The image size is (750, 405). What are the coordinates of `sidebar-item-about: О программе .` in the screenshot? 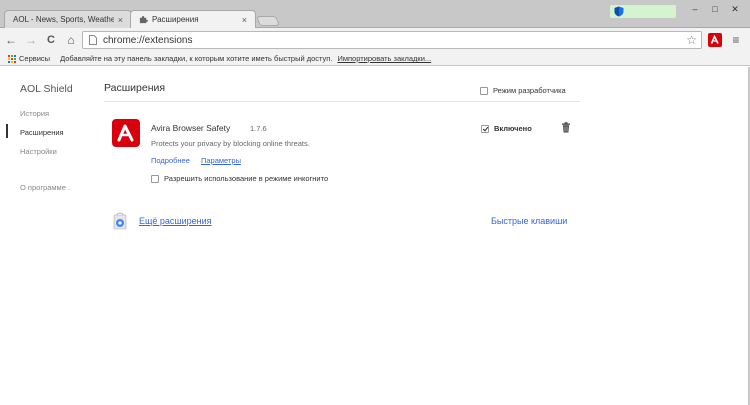 It's located at (45, 187).